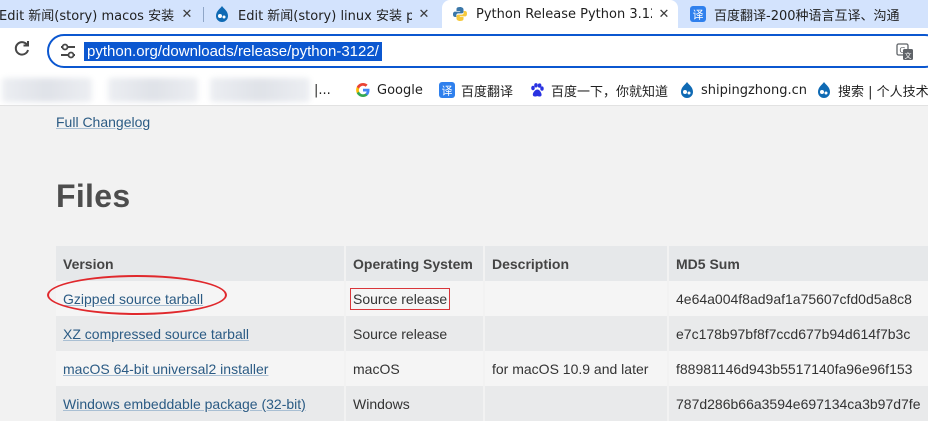 This screenshot has width=928, height=421. Describe the element at coordinates (576, 368) in the screenshot. I see `description-cell: for macOS 10.9 and later` at that location.